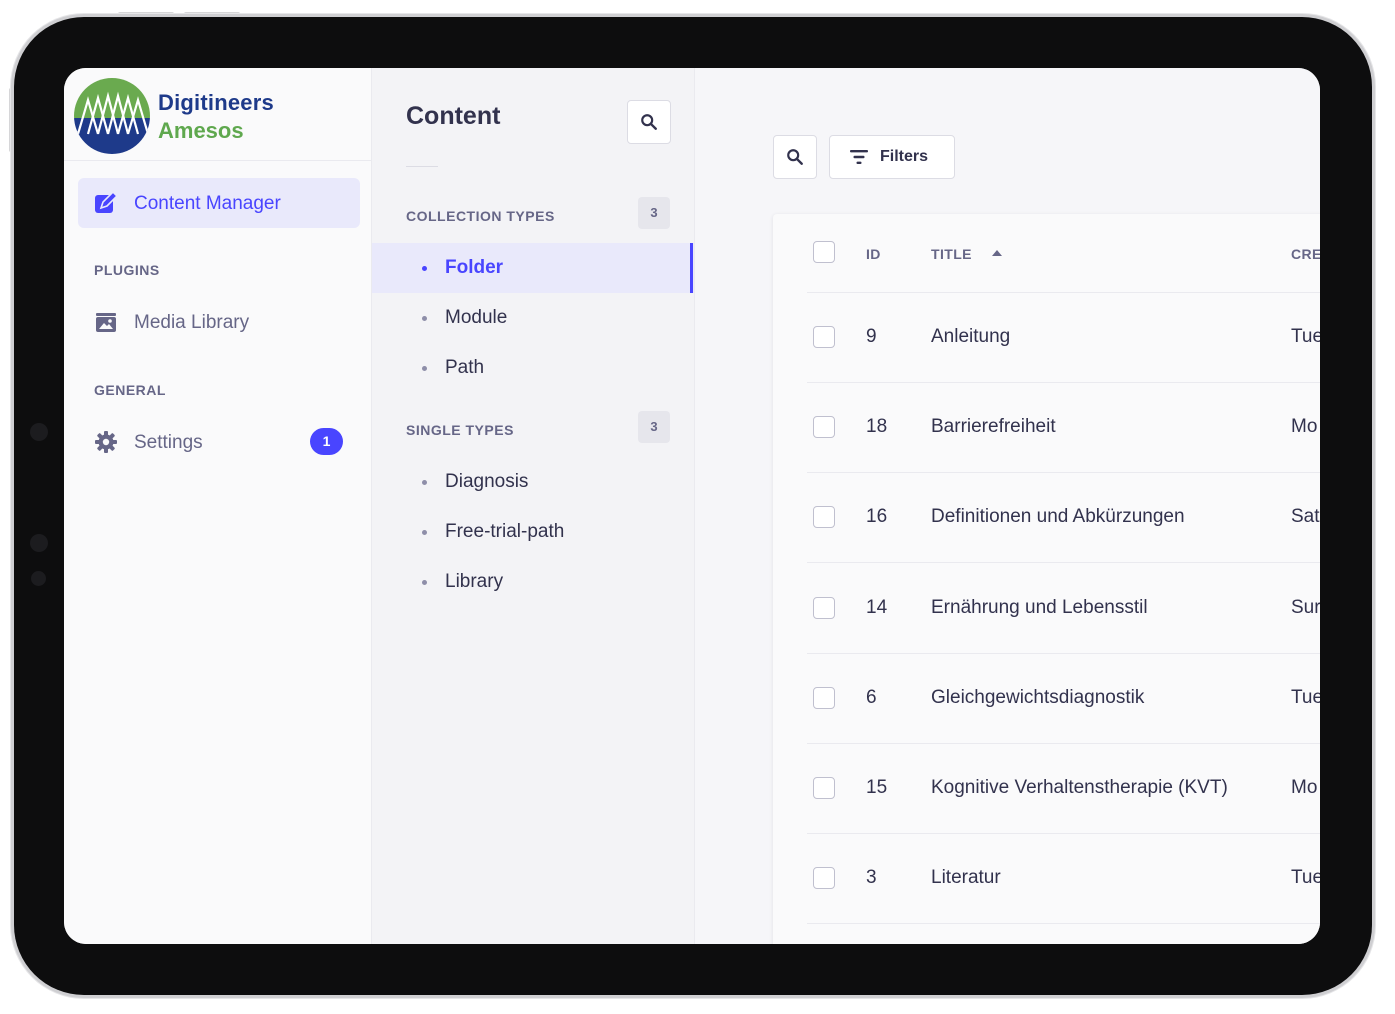  I want to click on column-header-title: TITLE, so click(951, 254).